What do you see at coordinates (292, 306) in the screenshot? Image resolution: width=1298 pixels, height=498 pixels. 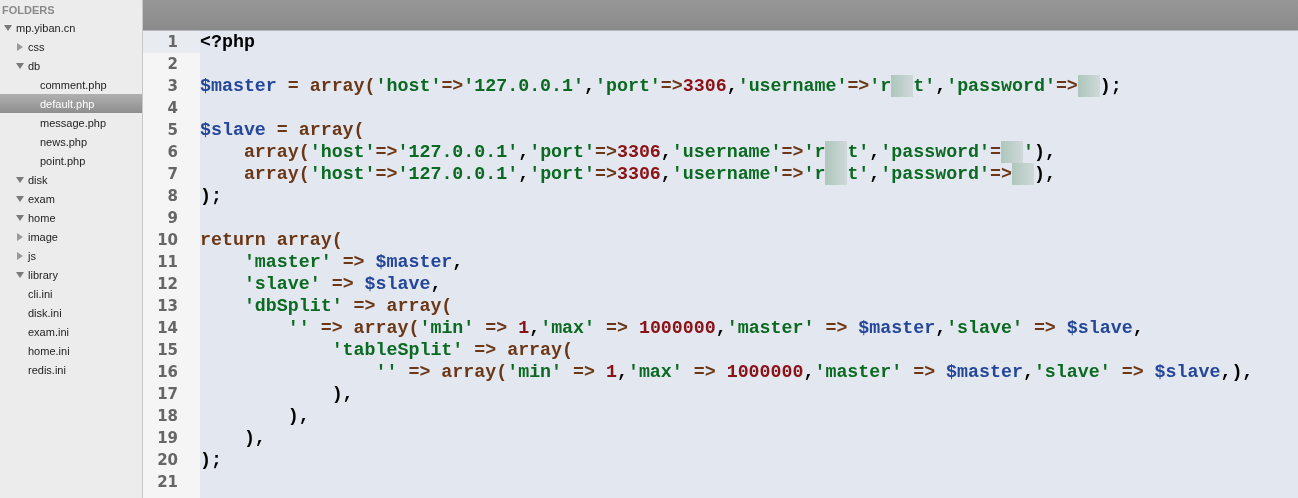 I see `code-token: 'dbSplit'` at bounding box center [292, 306].